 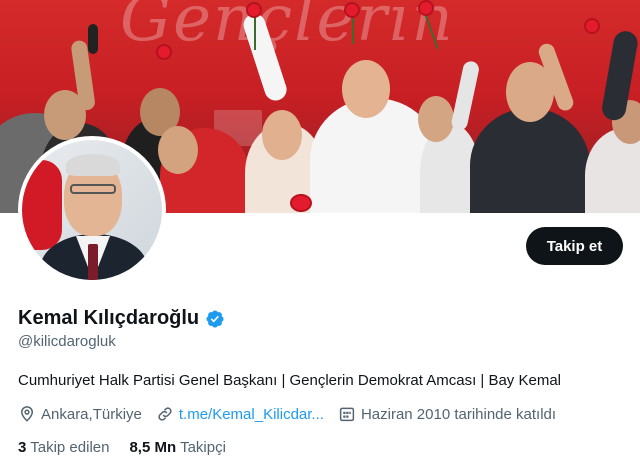 What do you see at coordinates (165, 414) in the screenshot?
I see `link-icon` at bounding box center [165, 414].